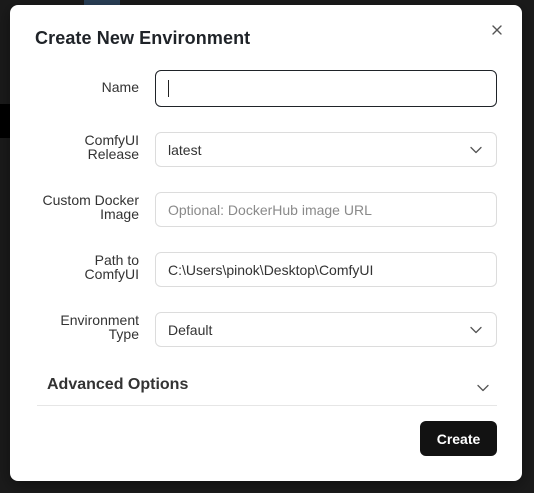  I want to click on close-icon, so click(497, 30).